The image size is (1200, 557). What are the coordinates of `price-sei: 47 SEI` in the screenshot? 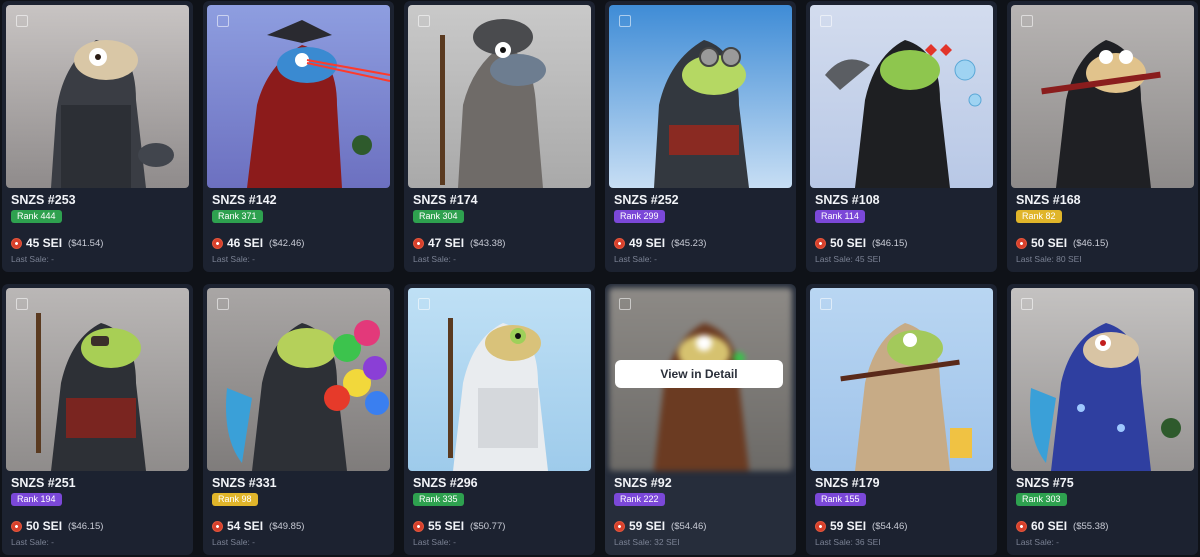 It's located at (446, 243).